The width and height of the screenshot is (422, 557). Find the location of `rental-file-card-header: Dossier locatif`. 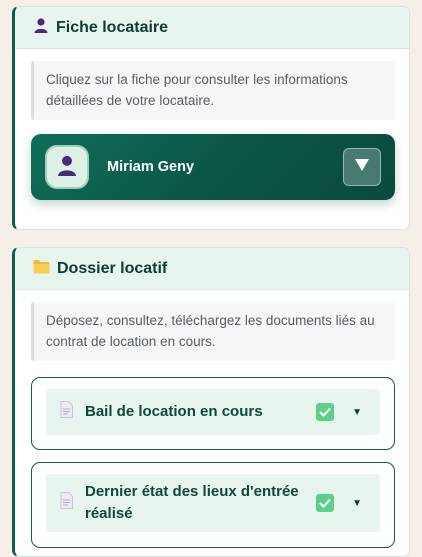

rental-file-card-header: Dossier locatif is located at coordinates (212, 269).